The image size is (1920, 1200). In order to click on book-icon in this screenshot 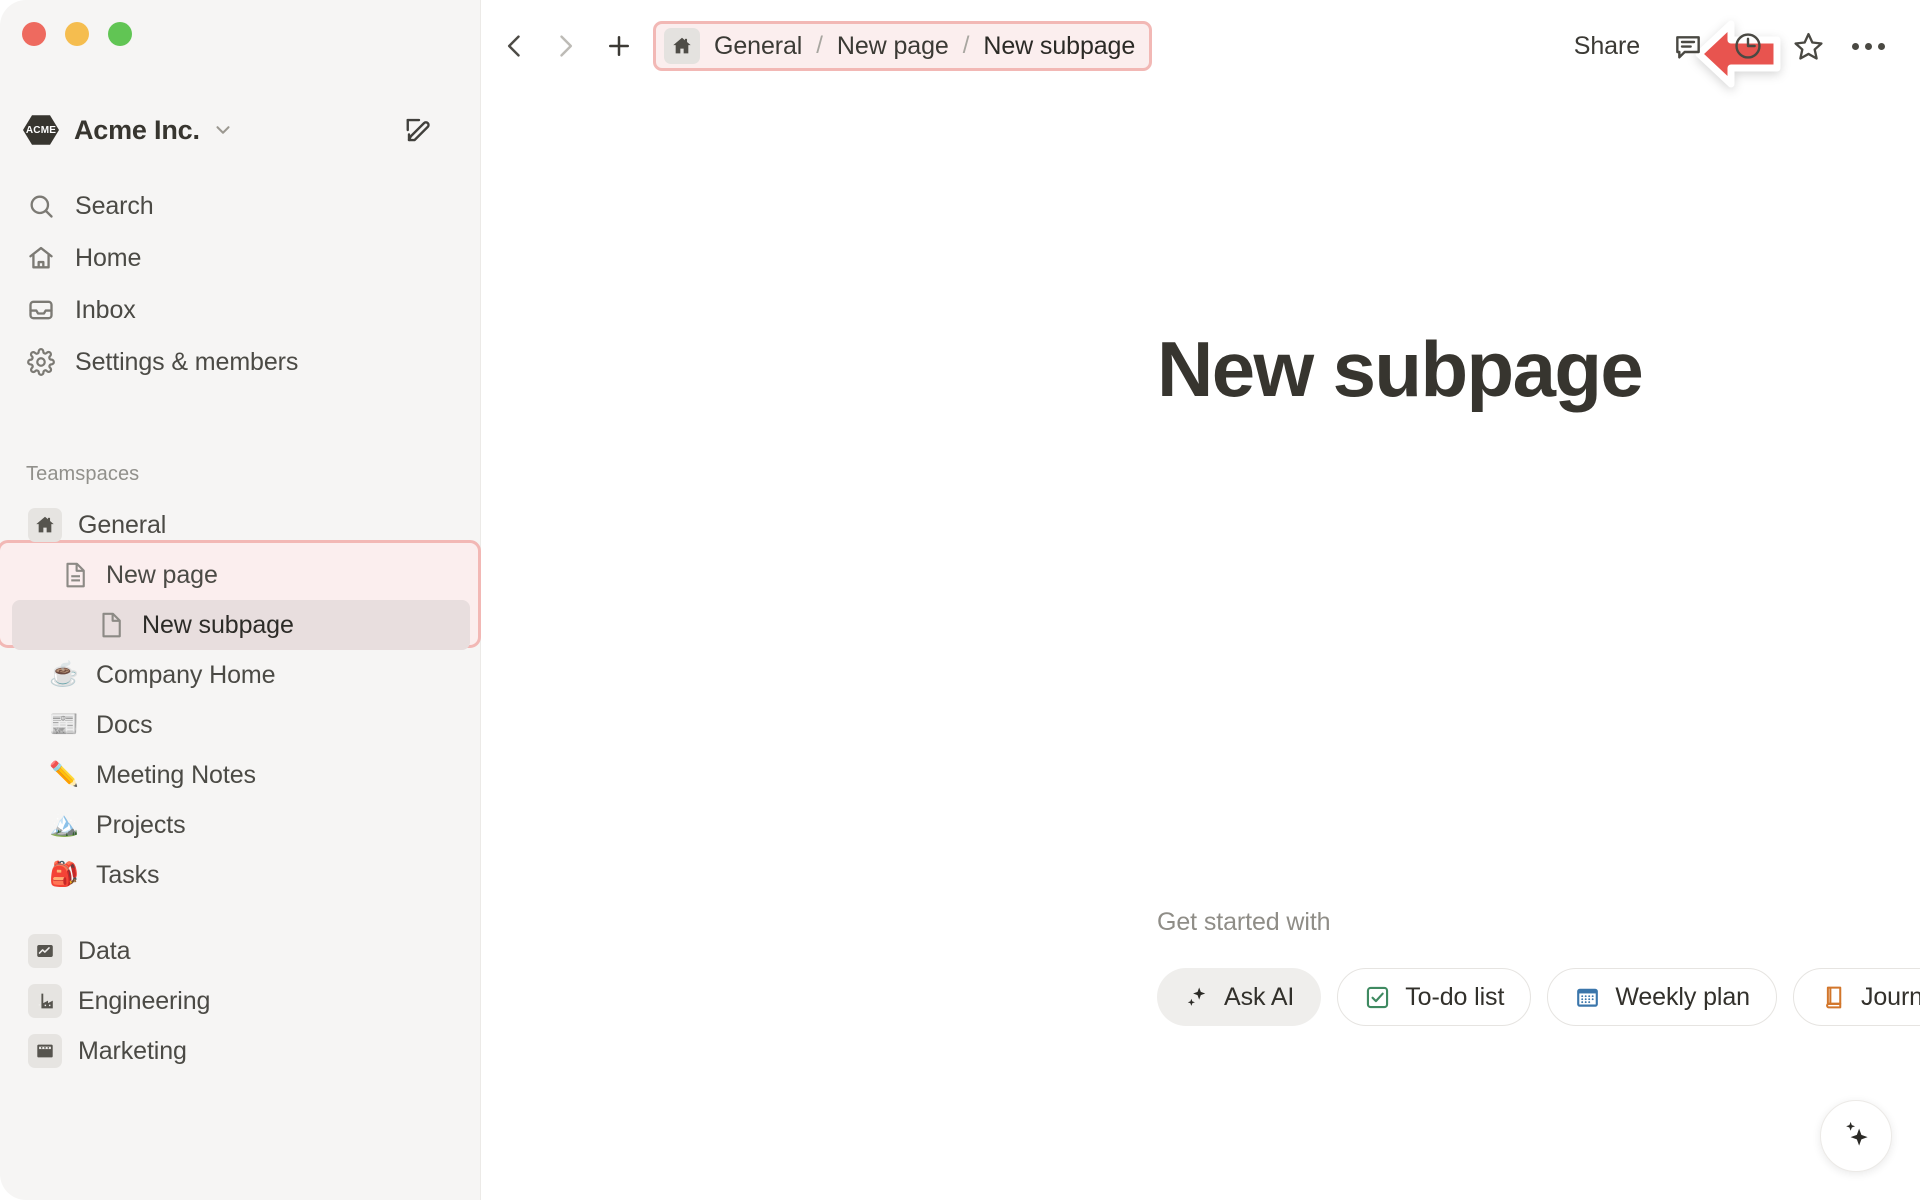, I will do `click(1833, 997)`.